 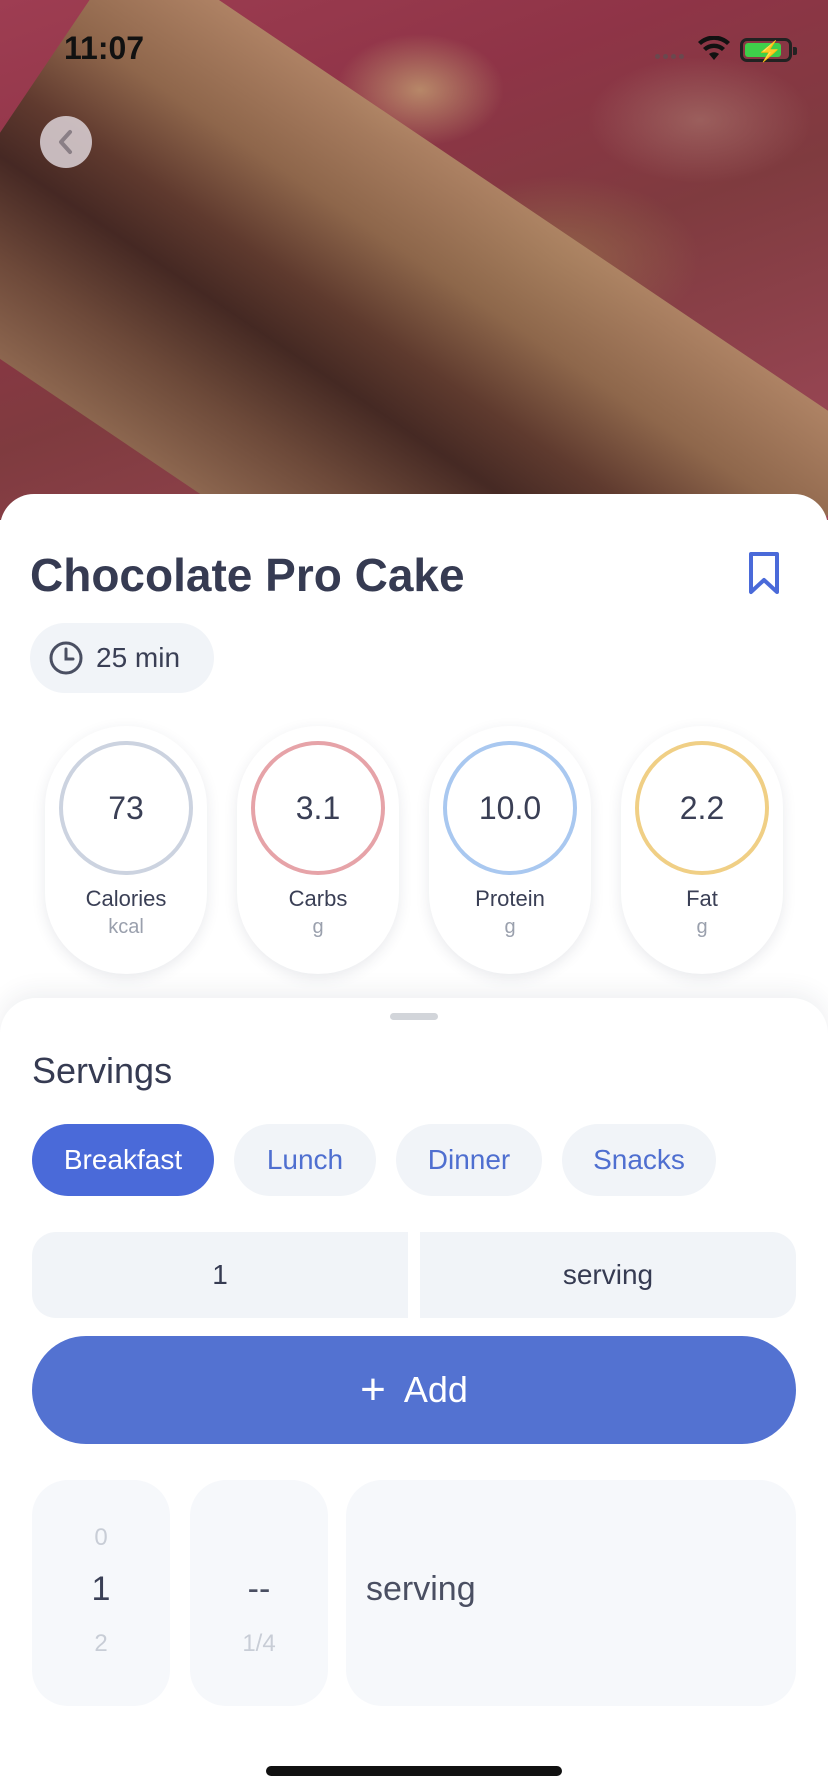 I want to click on meal-tab-breakfast: Breakfast, so click(x=123, y=1160).